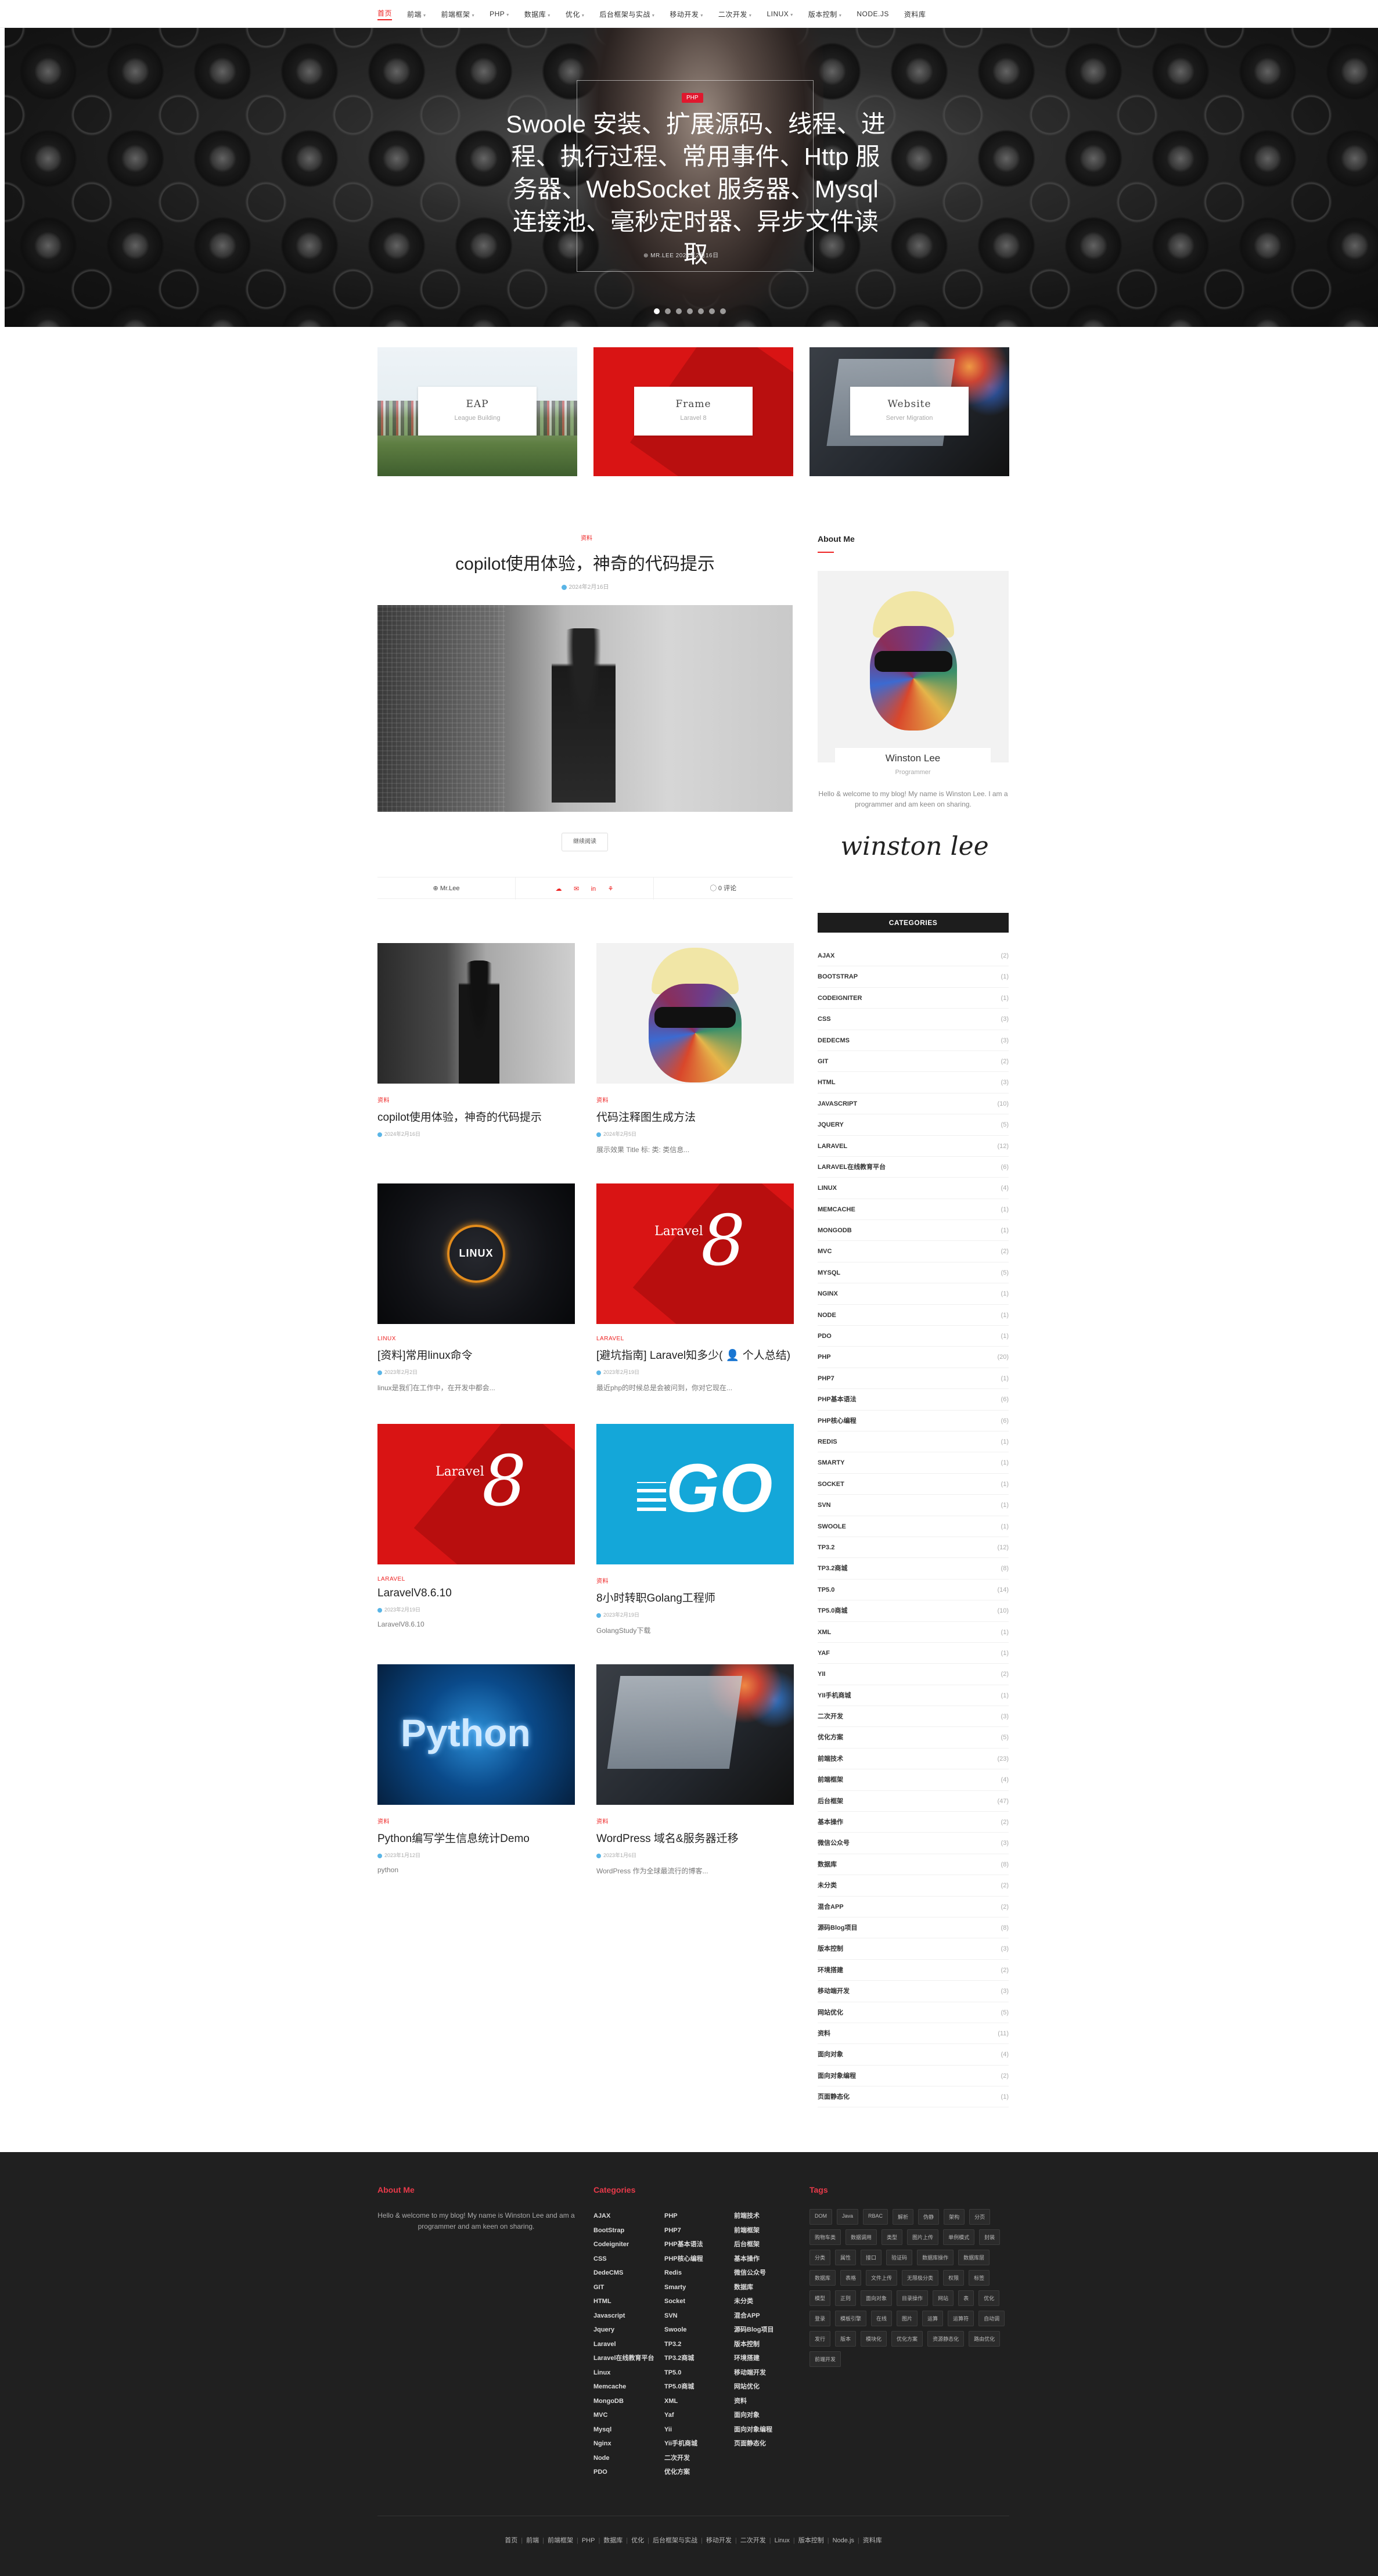 This screenshot has height=2576, width=1378. Describe the element at coordinates (882, 2318) in the screenshot. I see `tag: 在线` at that location.